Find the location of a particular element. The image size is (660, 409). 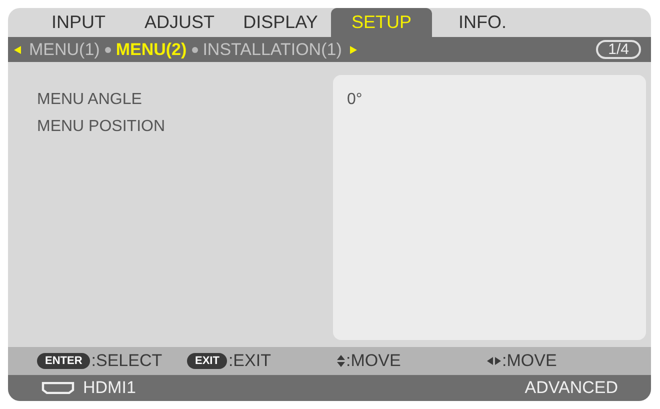

mode-label: ADVANCED is located at coordinates (571, 388).